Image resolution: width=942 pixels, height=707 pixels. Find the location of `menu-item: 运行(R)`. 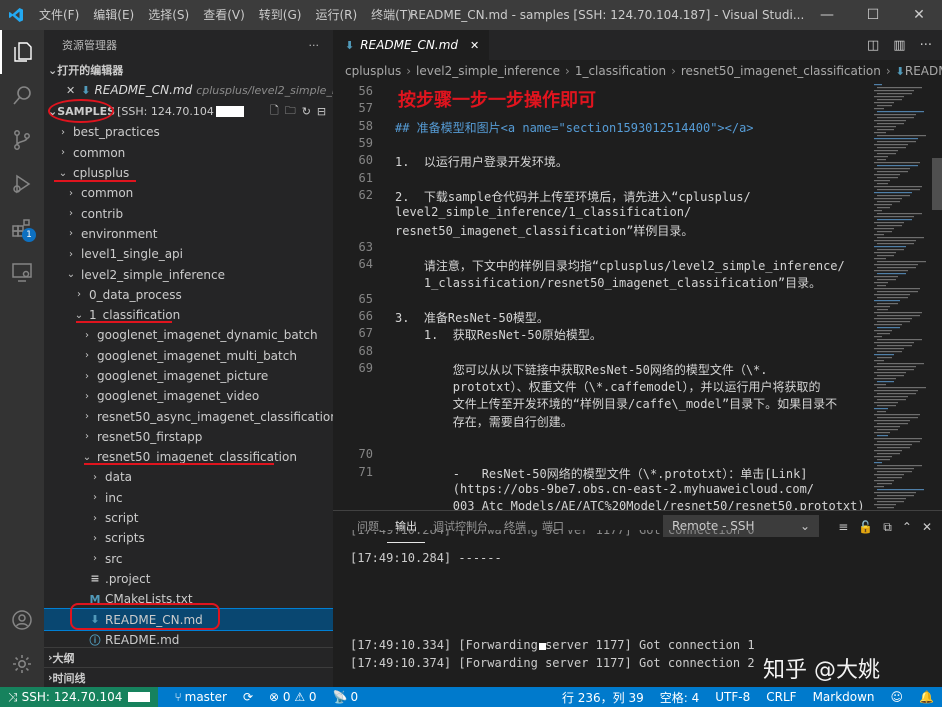

menu-item: 运行(R) is located at coordinates (336, 15).